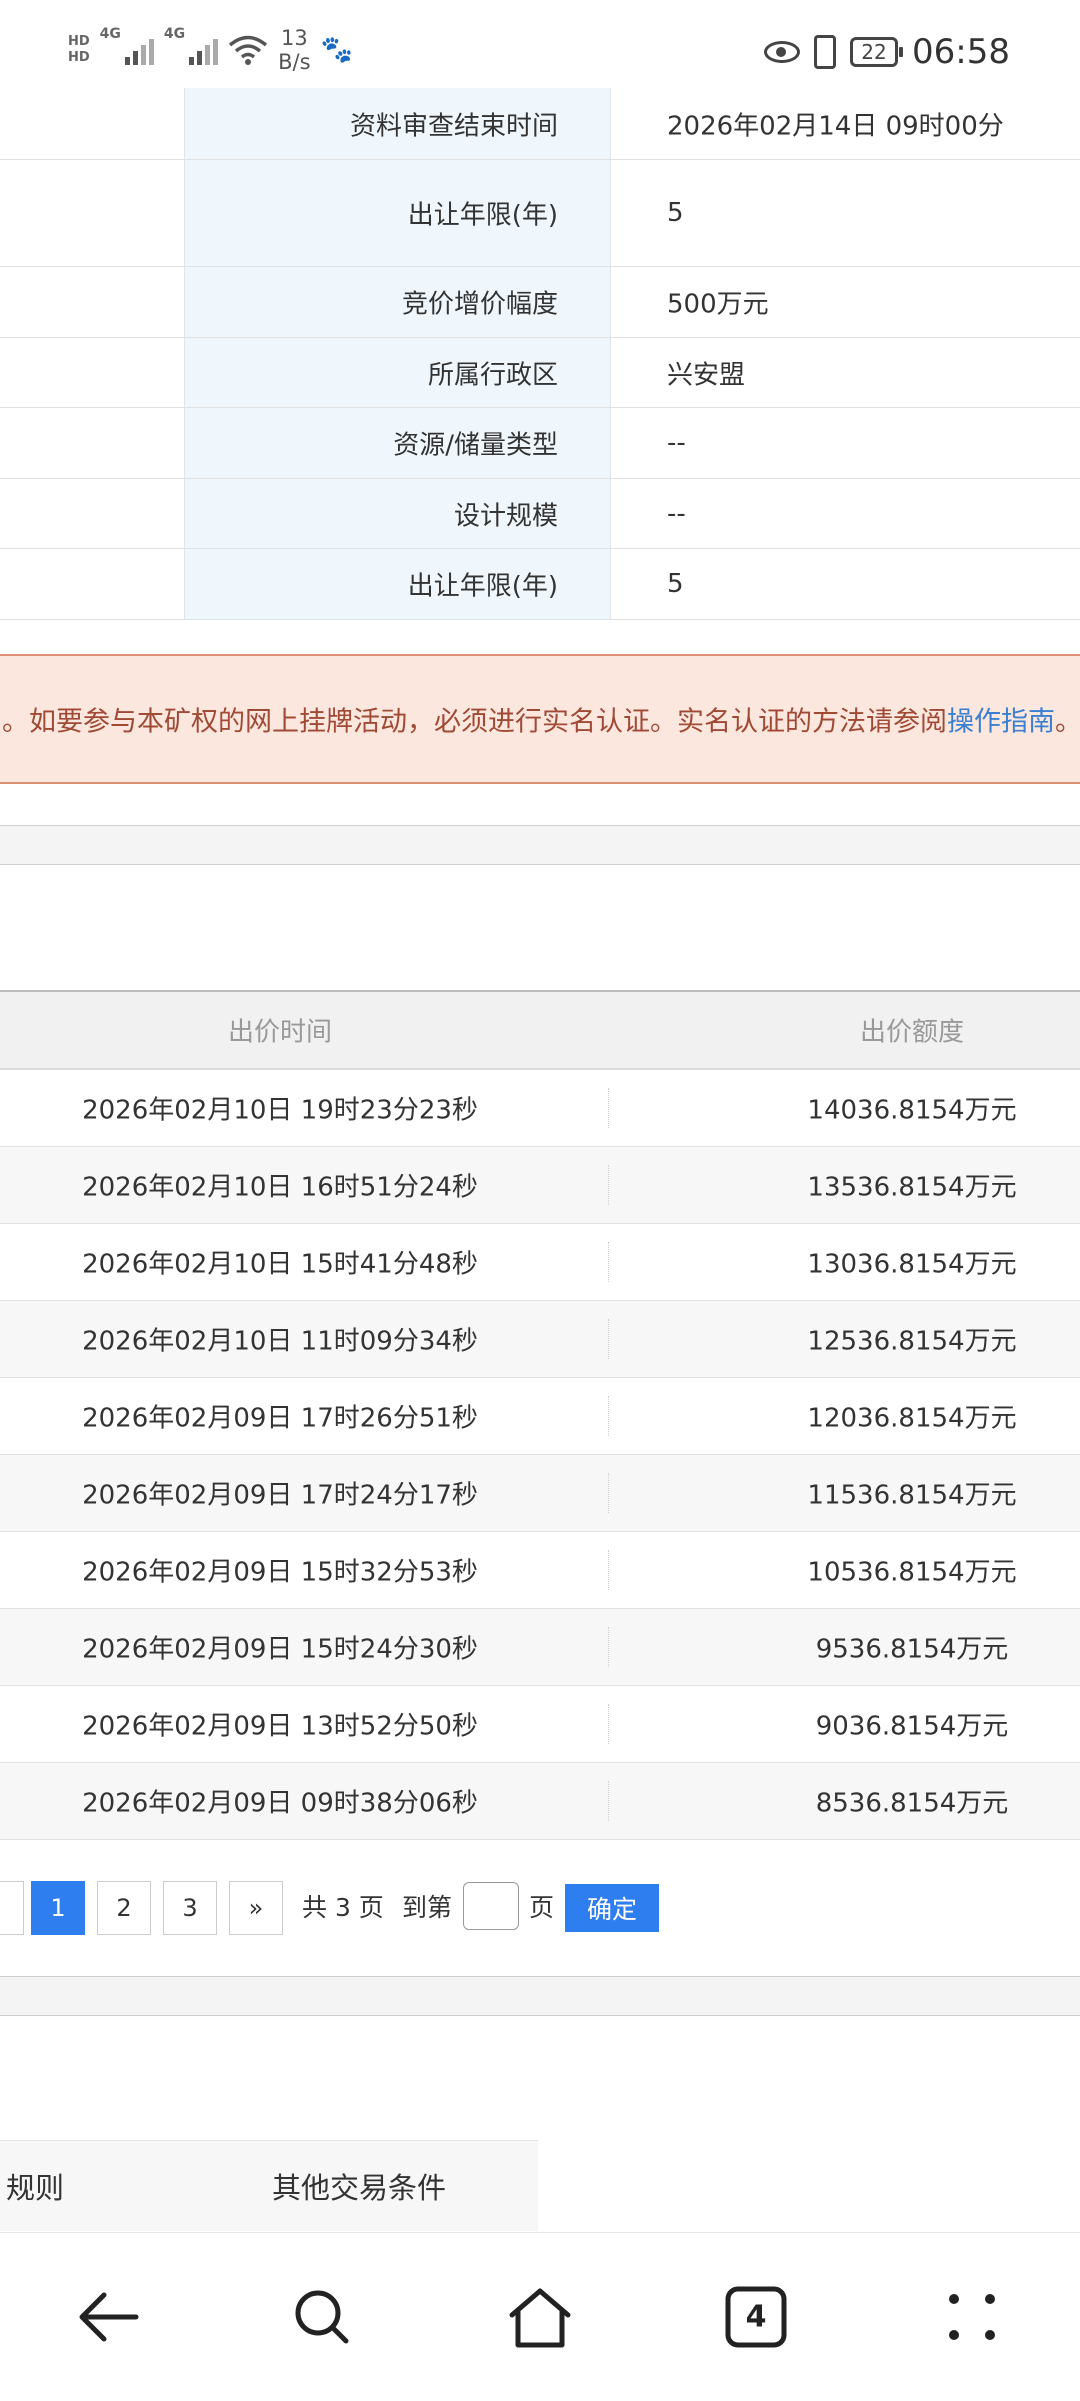 Image resolution: width=1080 pixels, height=2401 pixels. I want to click on tab-other-conditions: 其他交易条件, so click(359, 2186).